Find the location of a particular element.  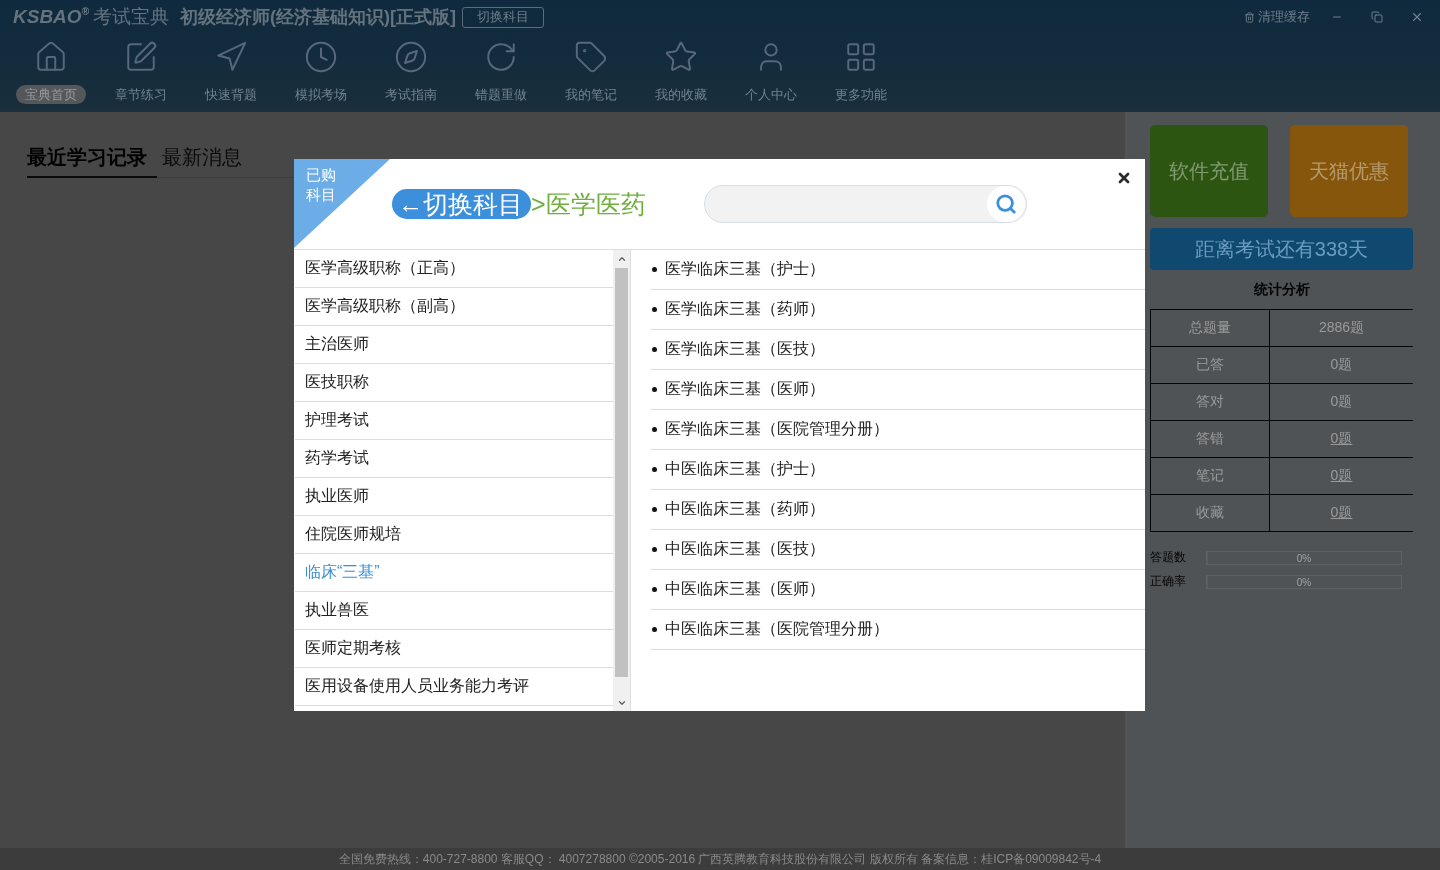

grid-icon is located at coordinates (861, 57).